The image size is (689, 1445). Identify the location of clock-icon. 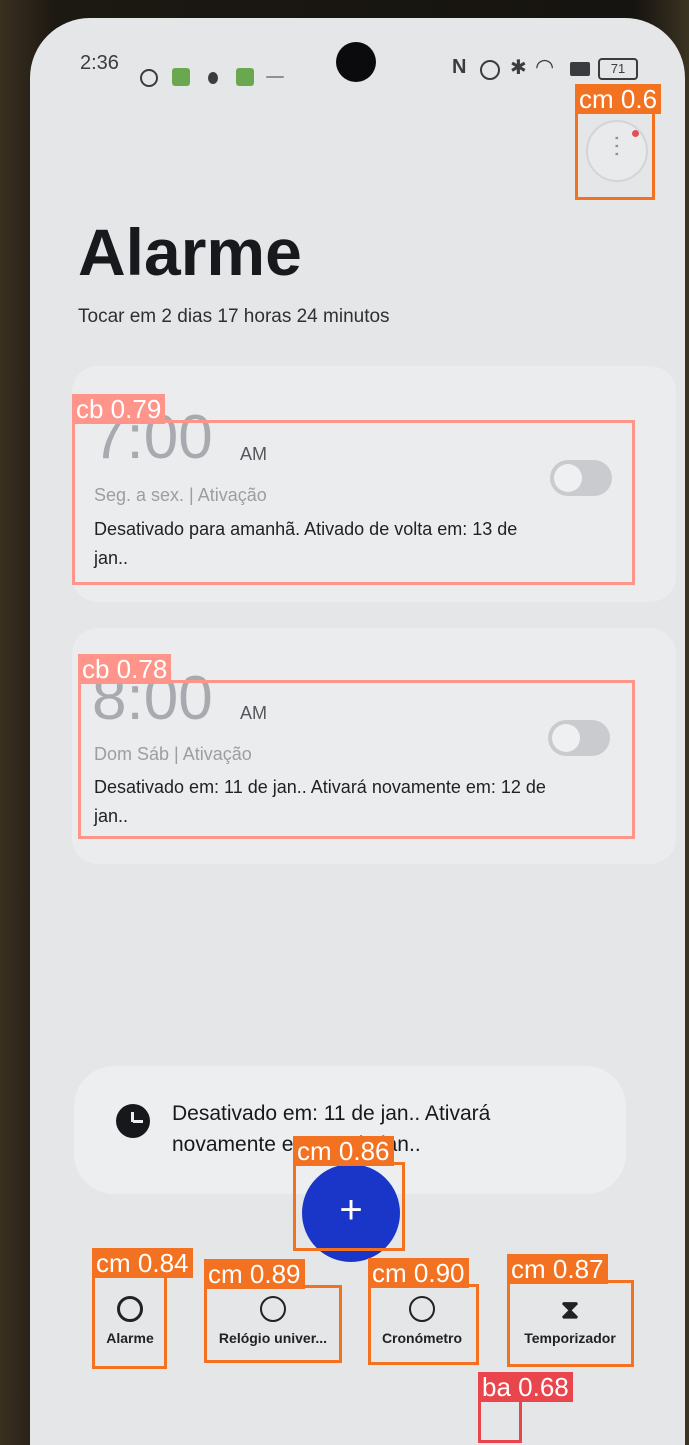
(133, 1121).